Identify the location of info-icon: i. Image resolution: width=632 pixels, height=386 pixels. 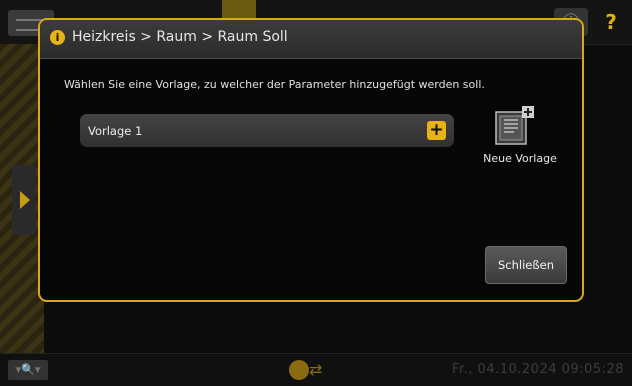
(57, 37).